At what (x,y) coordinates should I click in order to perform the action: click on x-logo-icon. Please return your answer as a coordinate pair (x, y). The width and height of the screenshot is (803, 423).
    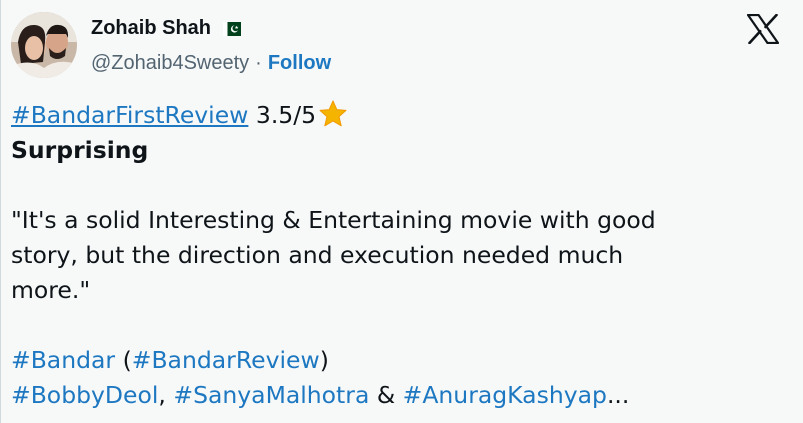
    Looking at the image, I should click on (763, 29).